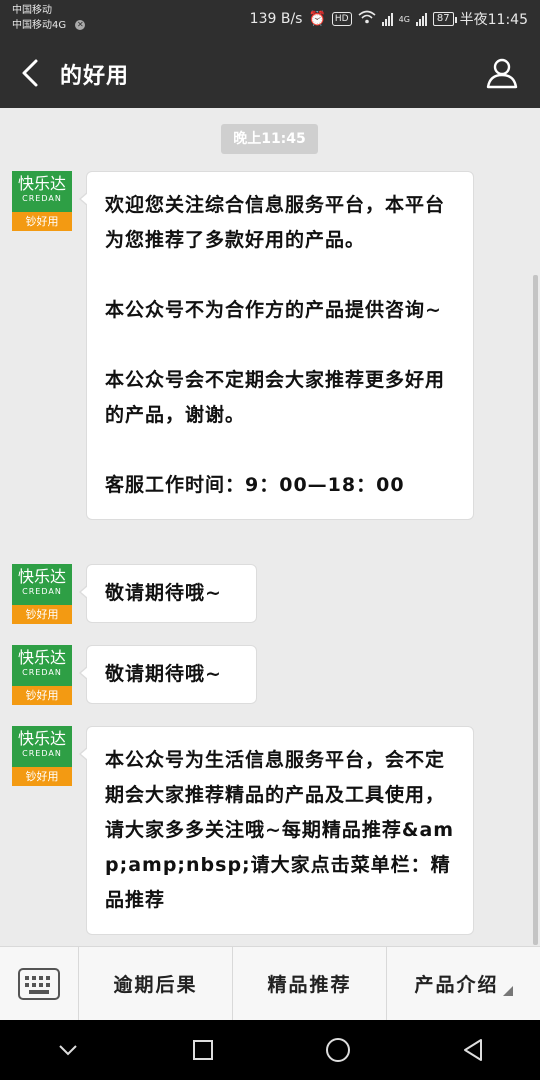  What do you see at coordinates (270, 1050) in the screenshot?
I see `system-nav-bar` at bounding box center [270, 1050].